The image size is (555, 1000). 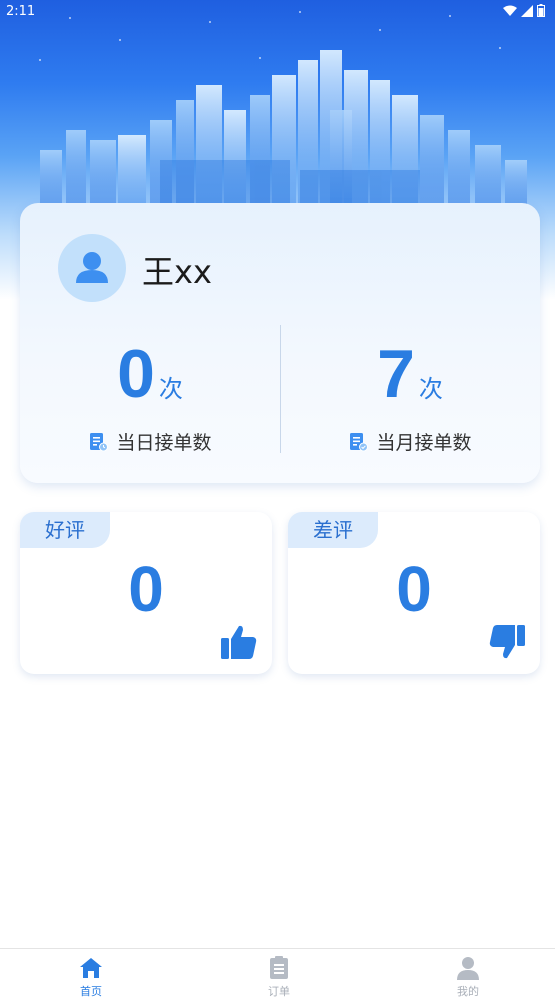 I want to click on monthly-orders-stat: 7次 当月接单数, so click(x=410, y=395).